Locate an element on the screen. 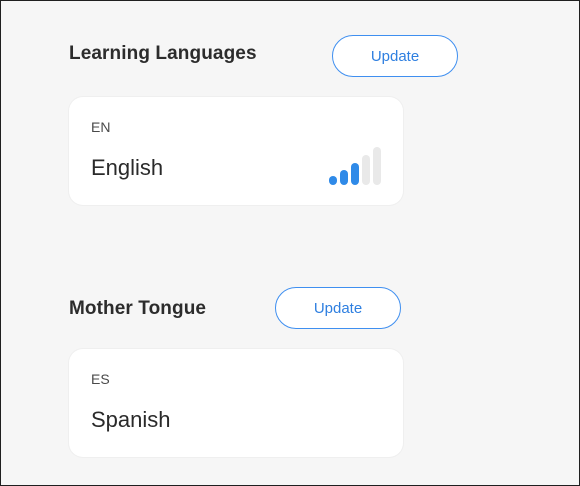 The width and height of the screenshot is (580, 486). mother-tongue-header: Mother Tongue is located at coordinates (137, 309).